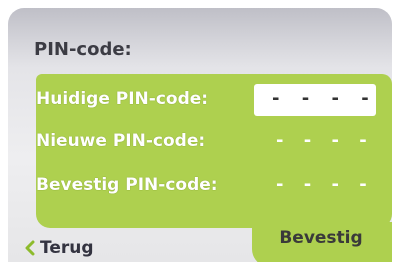 The image size is (400, 262). I want to click on back-button: Terug, so click(59, 248).